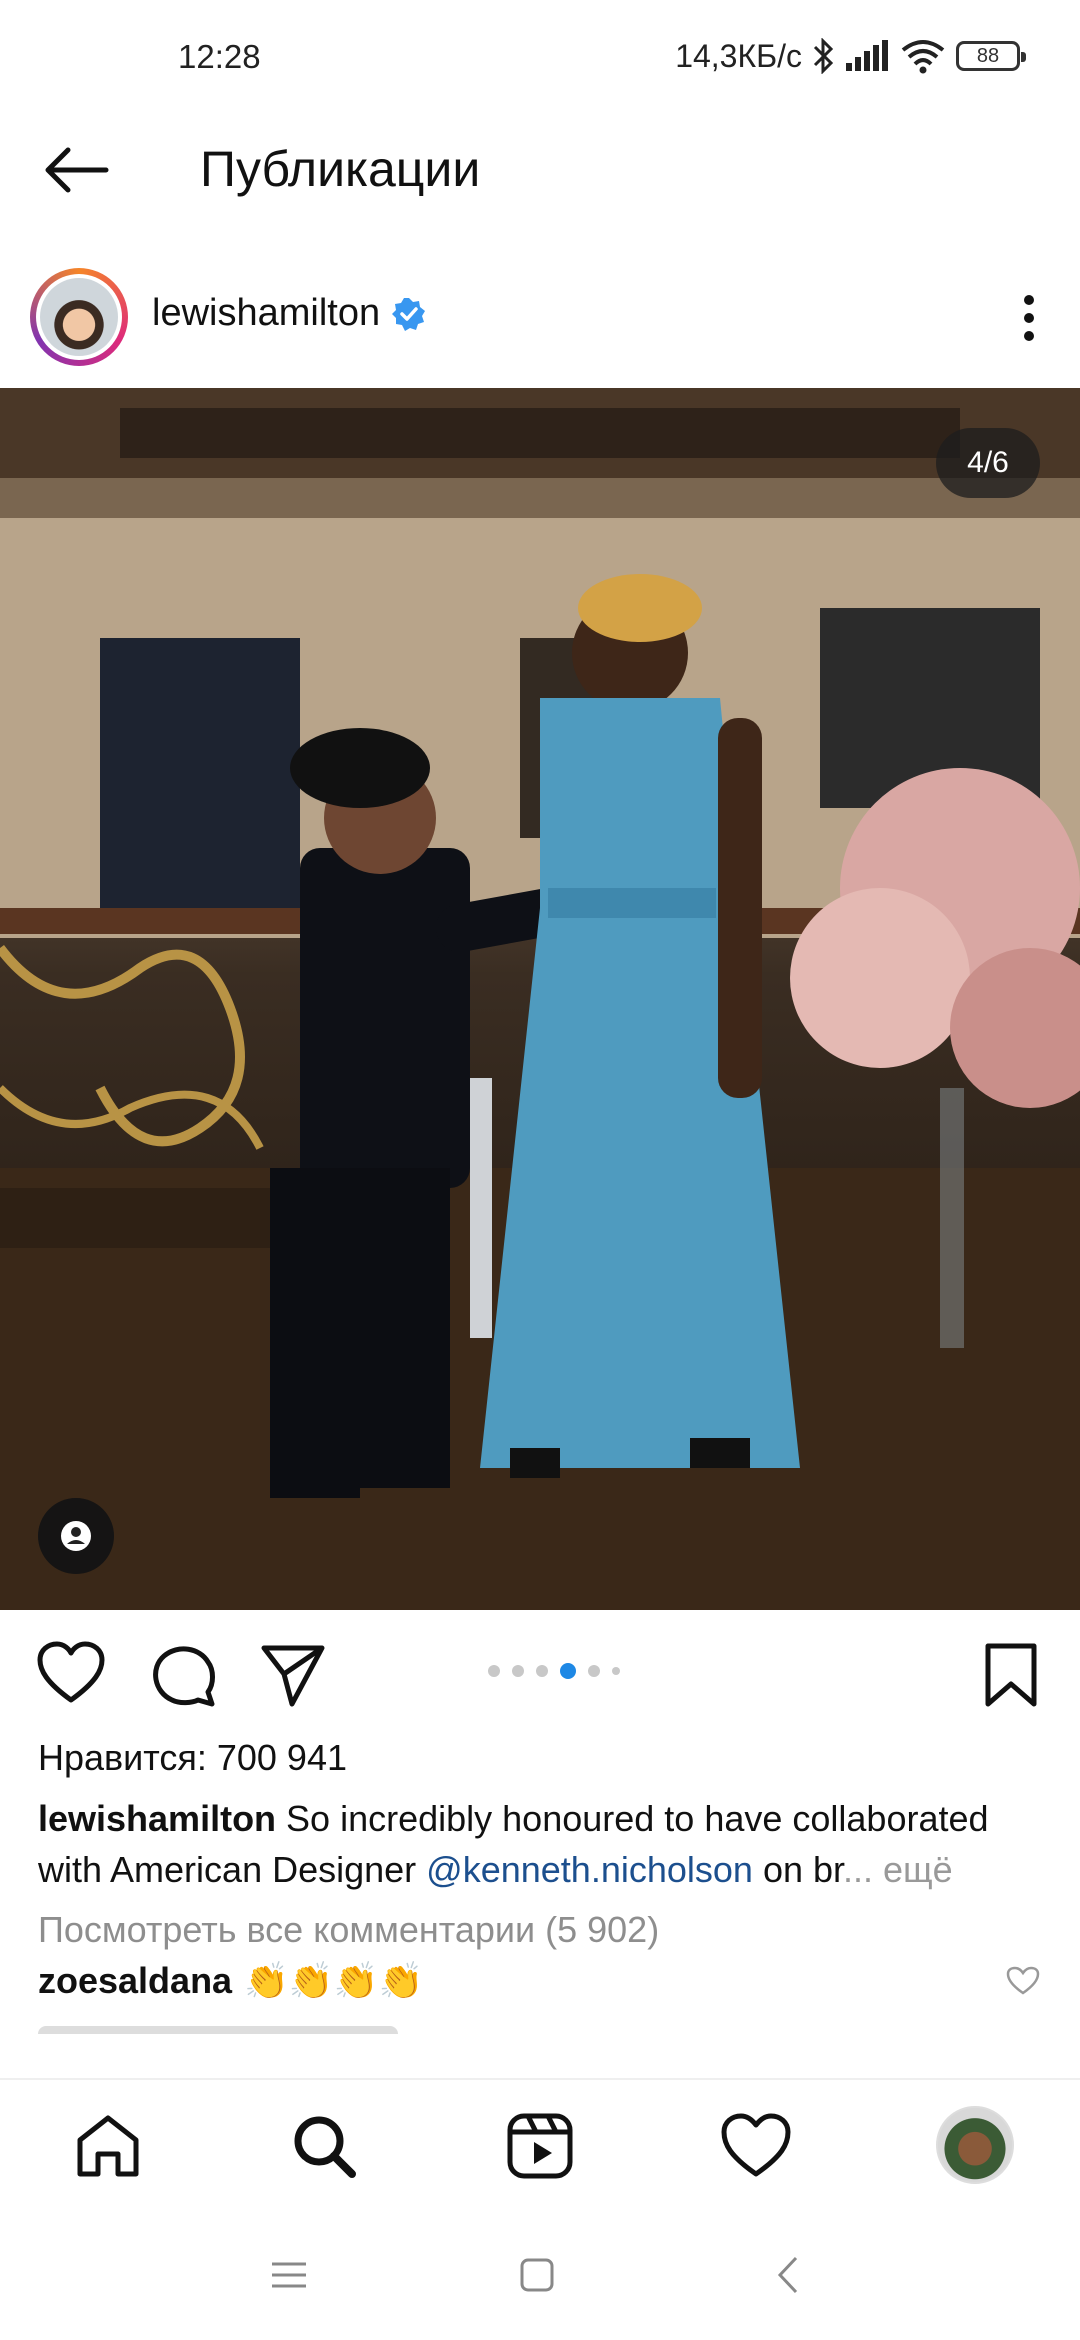 This screenshot has width=1080, height=2340. Describe the element at coordinates (991, 56) in the screenshot. I see `battery-icon: 88` at that location.